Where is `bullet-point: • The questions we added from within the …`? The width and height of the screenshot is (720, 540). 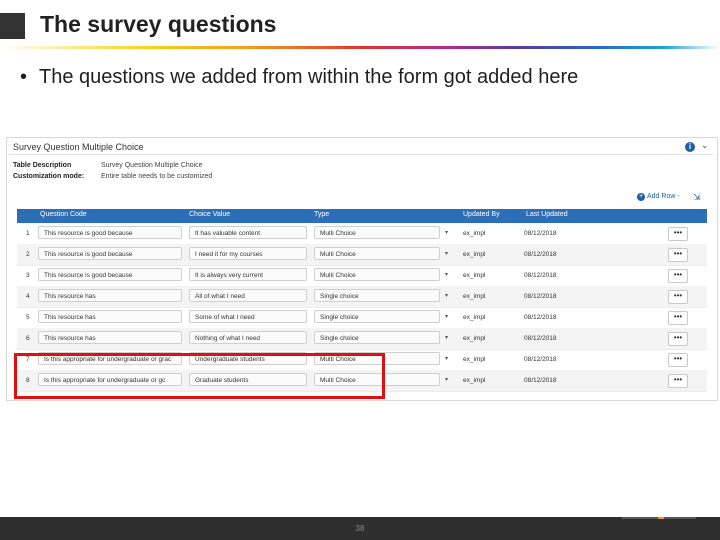
bullet-point: • The questions we added from within the … is located at coordinates (299, 77).